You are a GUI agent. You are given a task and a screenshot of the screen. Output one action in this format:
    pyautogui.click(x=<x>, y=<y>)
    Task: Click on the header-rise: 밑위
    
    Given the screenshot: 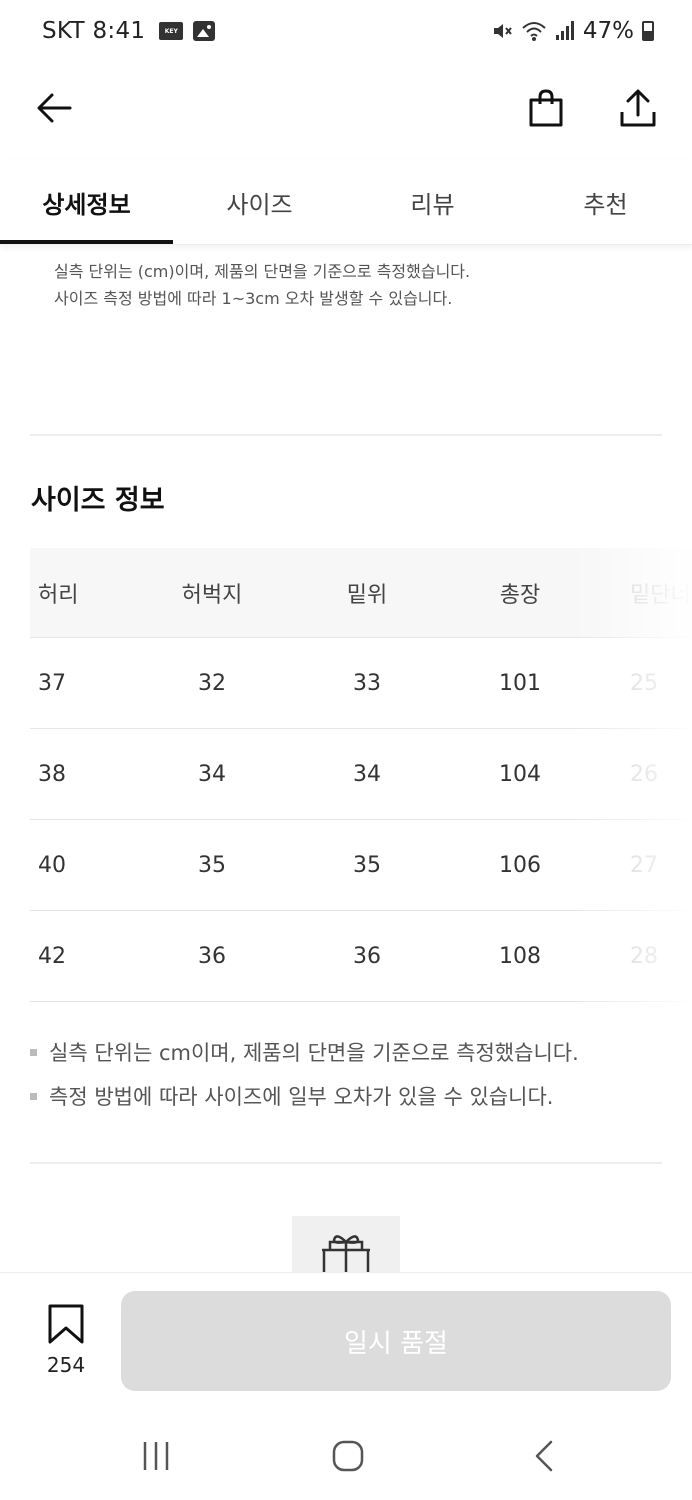 What is the action you would take?
    pyautogui.click(x=367, y=595)
    